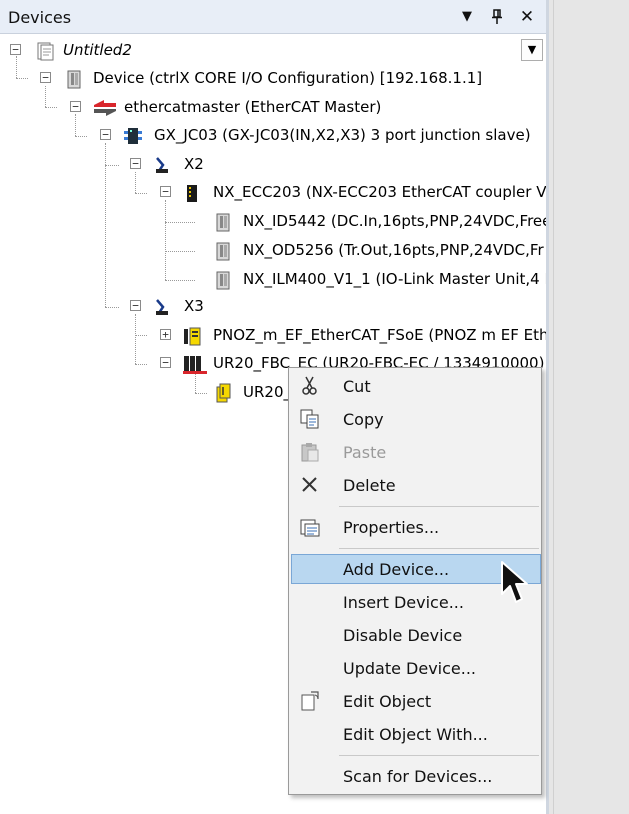 This screenshot has height=814, width=629. I want to click on tree-node-label: X3, so click(194, 306).